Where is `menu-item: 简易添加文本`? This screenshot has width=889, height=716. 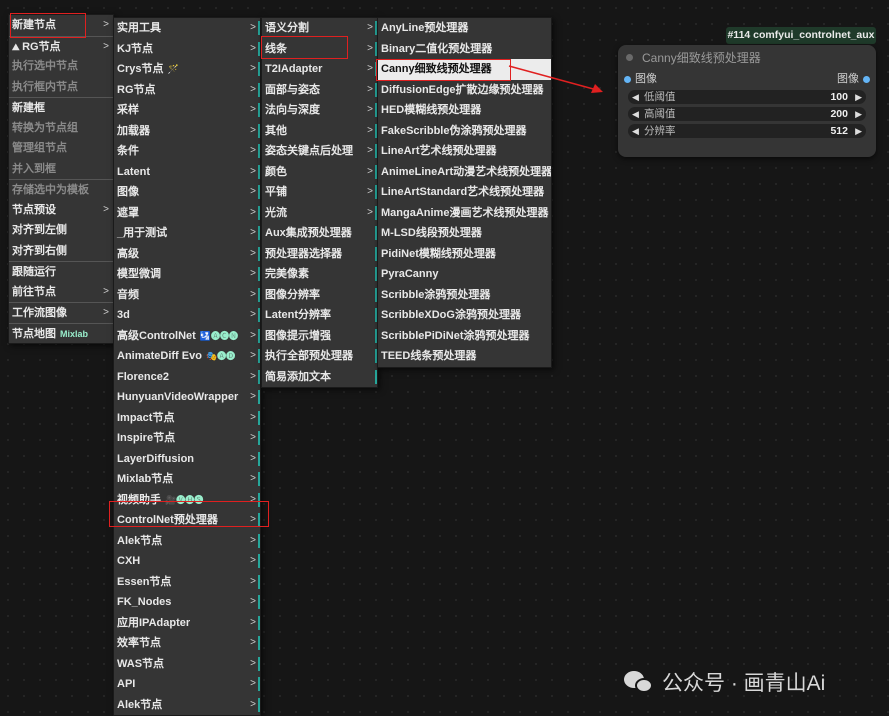 menu-item: 简易添加文本 is located at coordinates (319, 377).